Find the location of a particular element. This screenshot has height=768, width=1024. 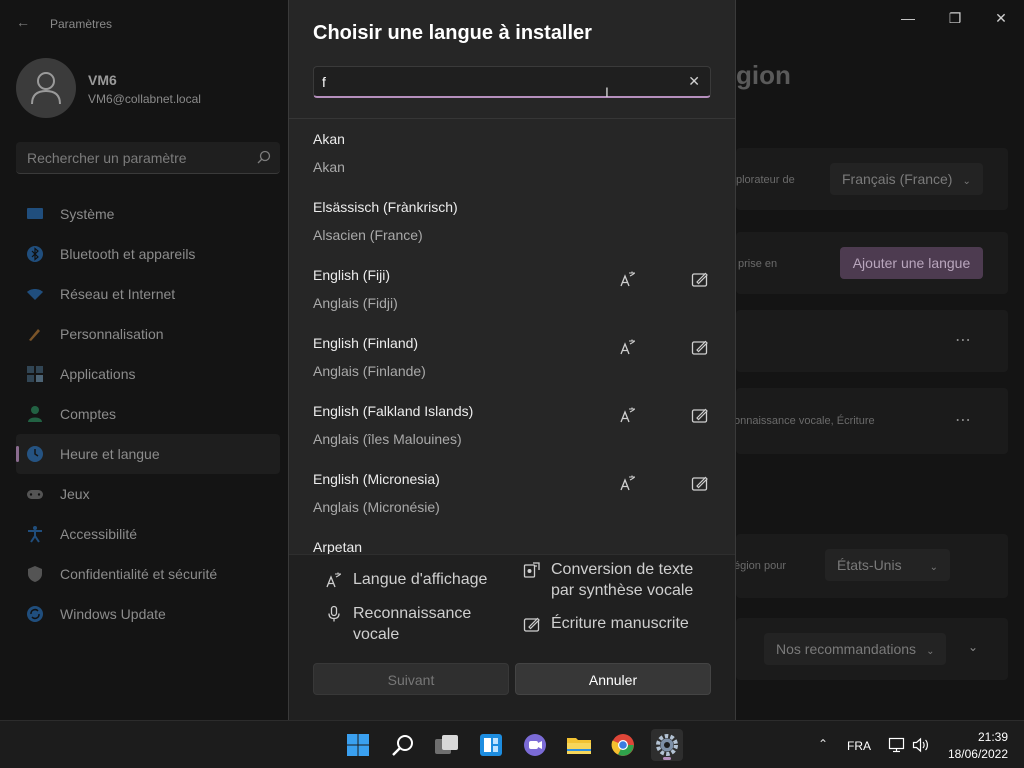

feature-display-language: Langue d'affichage is located at coordinates (406, 579).